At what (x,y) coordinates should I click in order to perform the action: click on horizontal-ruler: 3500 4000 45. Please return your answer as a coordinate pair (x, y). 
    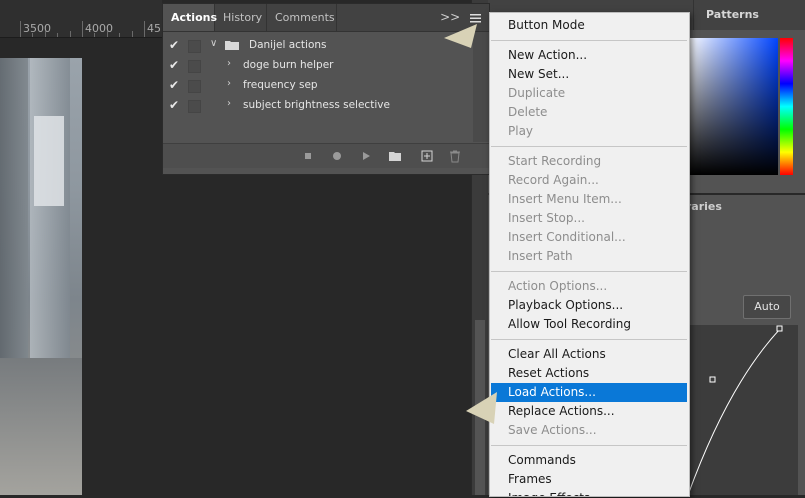
    Looking at the image, I should click on (81, 19).